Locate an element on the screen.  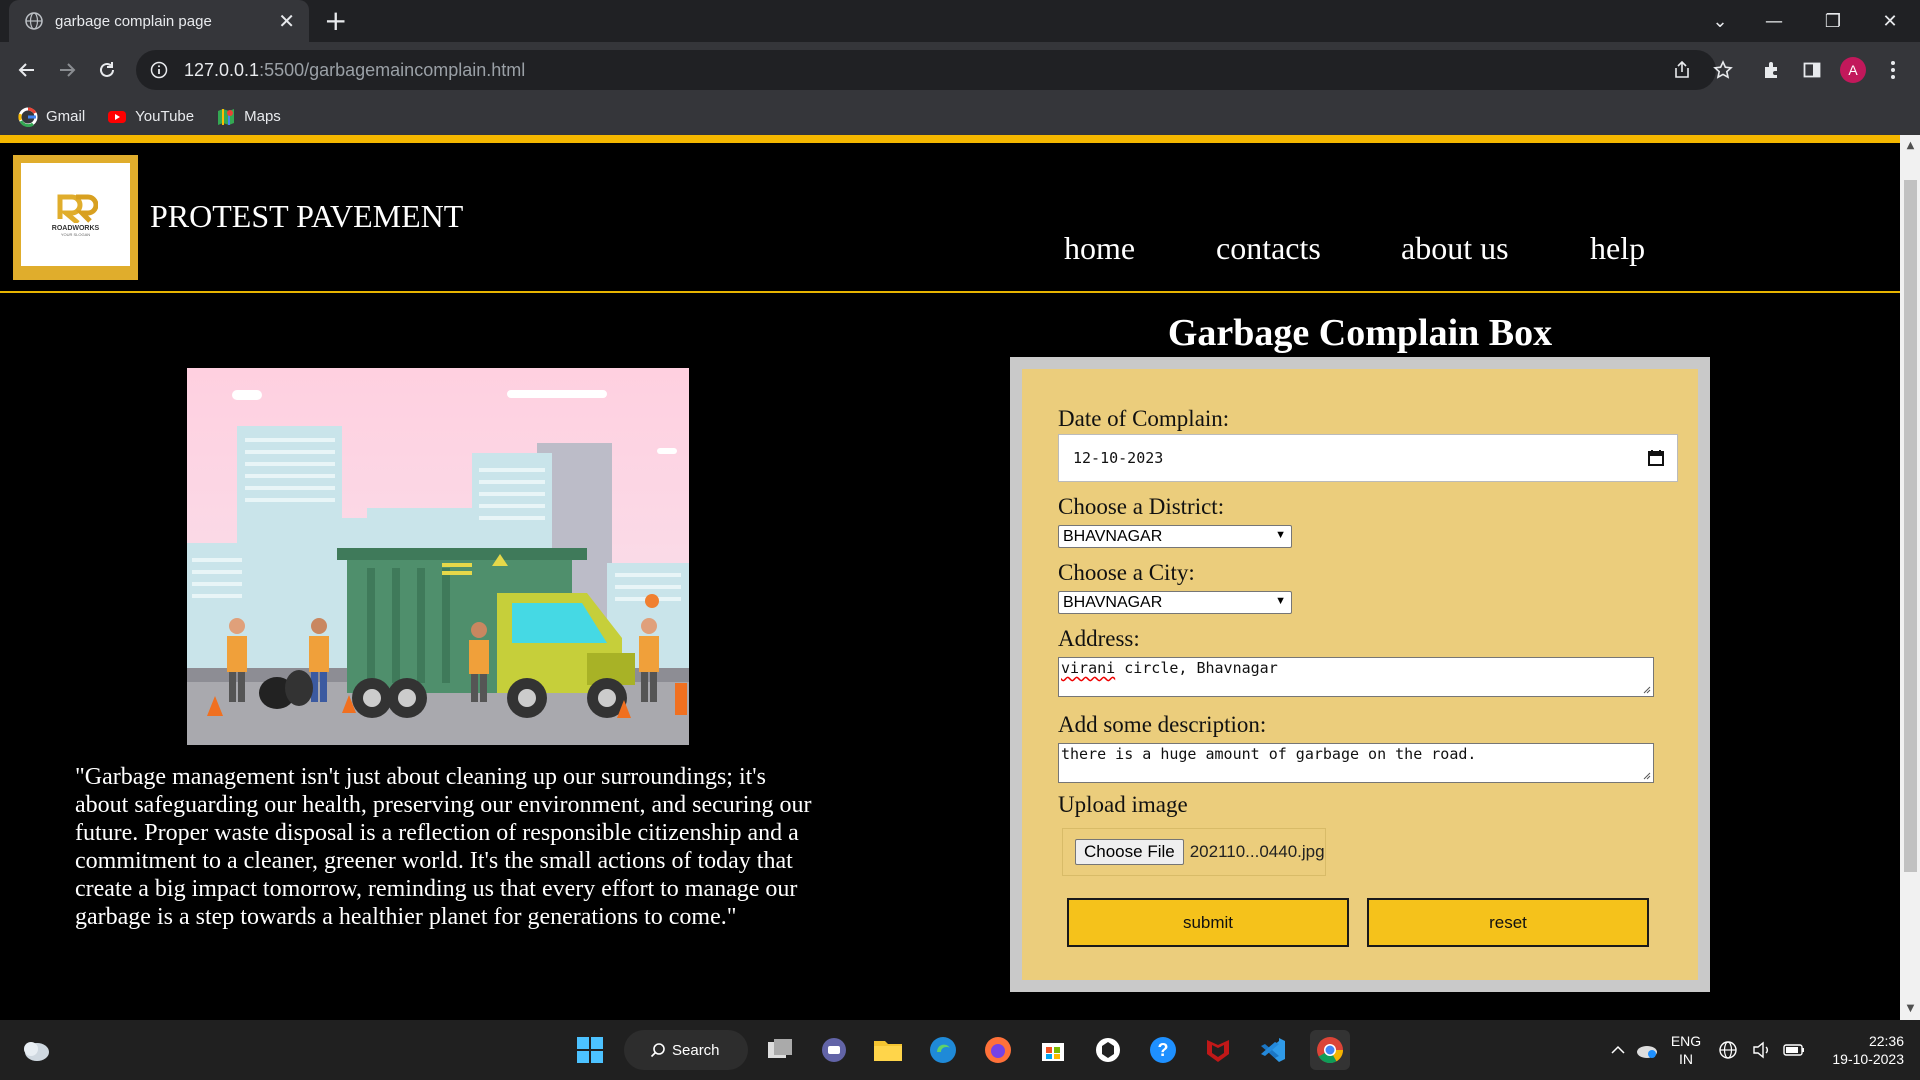
bookmark-star-icon is located at coordinates (1723, 70).